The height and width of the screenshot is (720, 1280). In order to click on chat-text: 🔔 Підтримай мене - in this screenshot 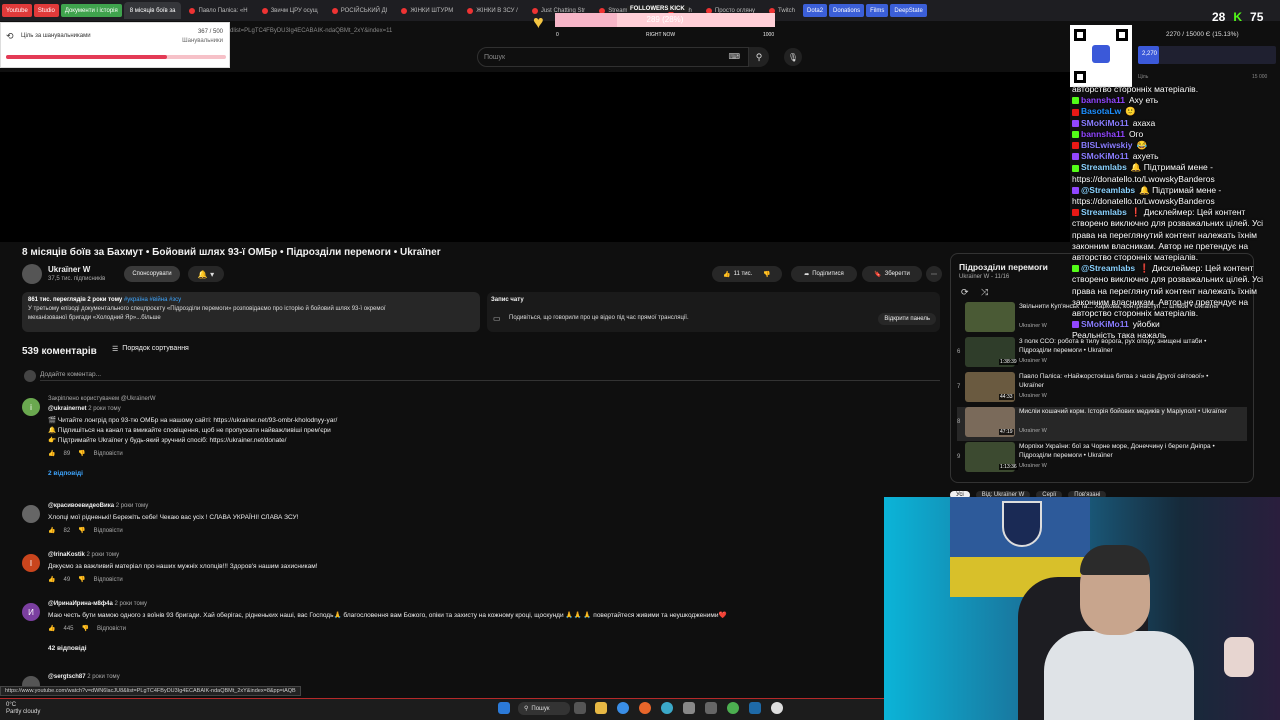, I will do `click(1180, 189)`.